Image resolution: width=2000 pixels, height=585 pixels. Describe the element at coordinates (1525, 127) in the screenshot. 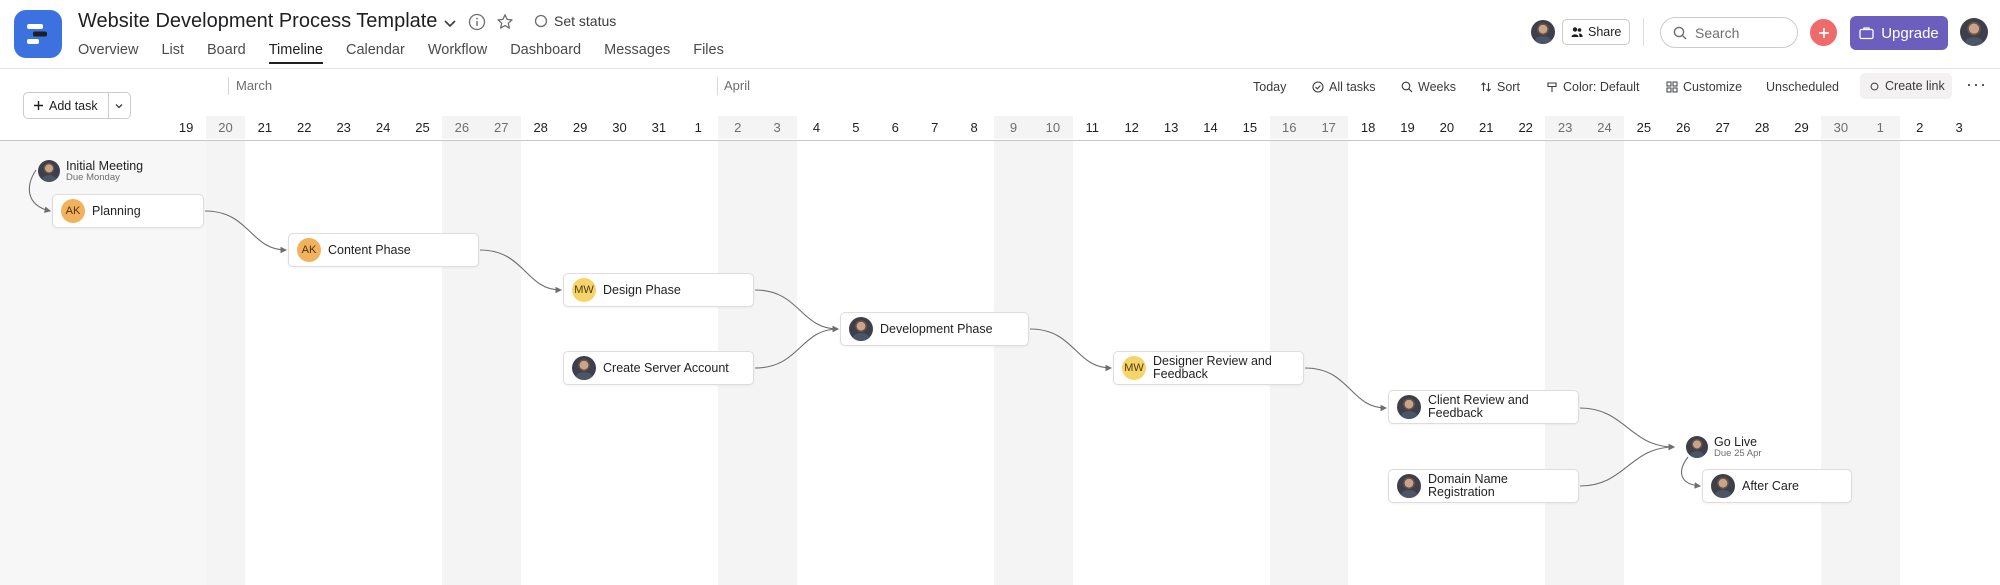

I see `day-label: 22` at that location.